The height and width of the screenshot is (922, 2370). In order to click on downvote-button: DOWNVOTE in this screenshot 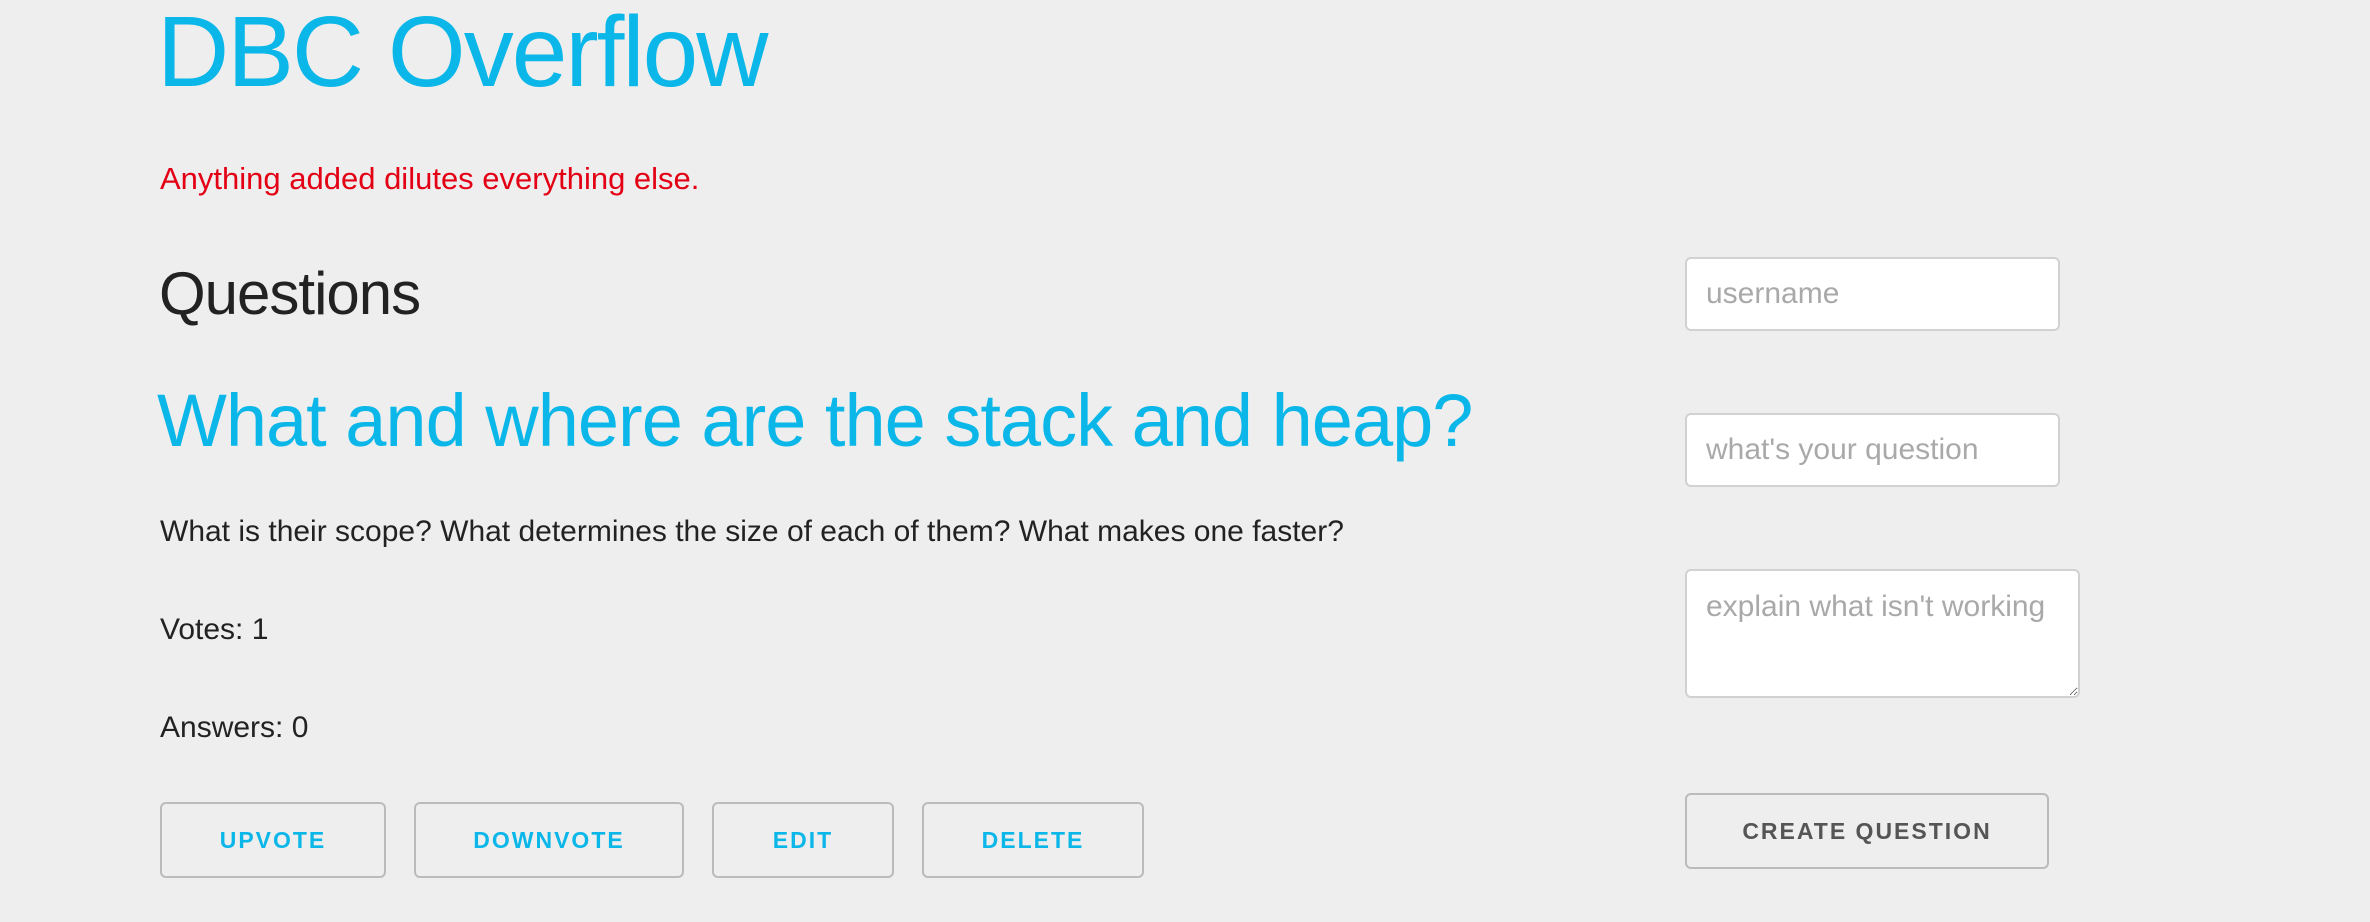, I will do `click(549, 840)`.